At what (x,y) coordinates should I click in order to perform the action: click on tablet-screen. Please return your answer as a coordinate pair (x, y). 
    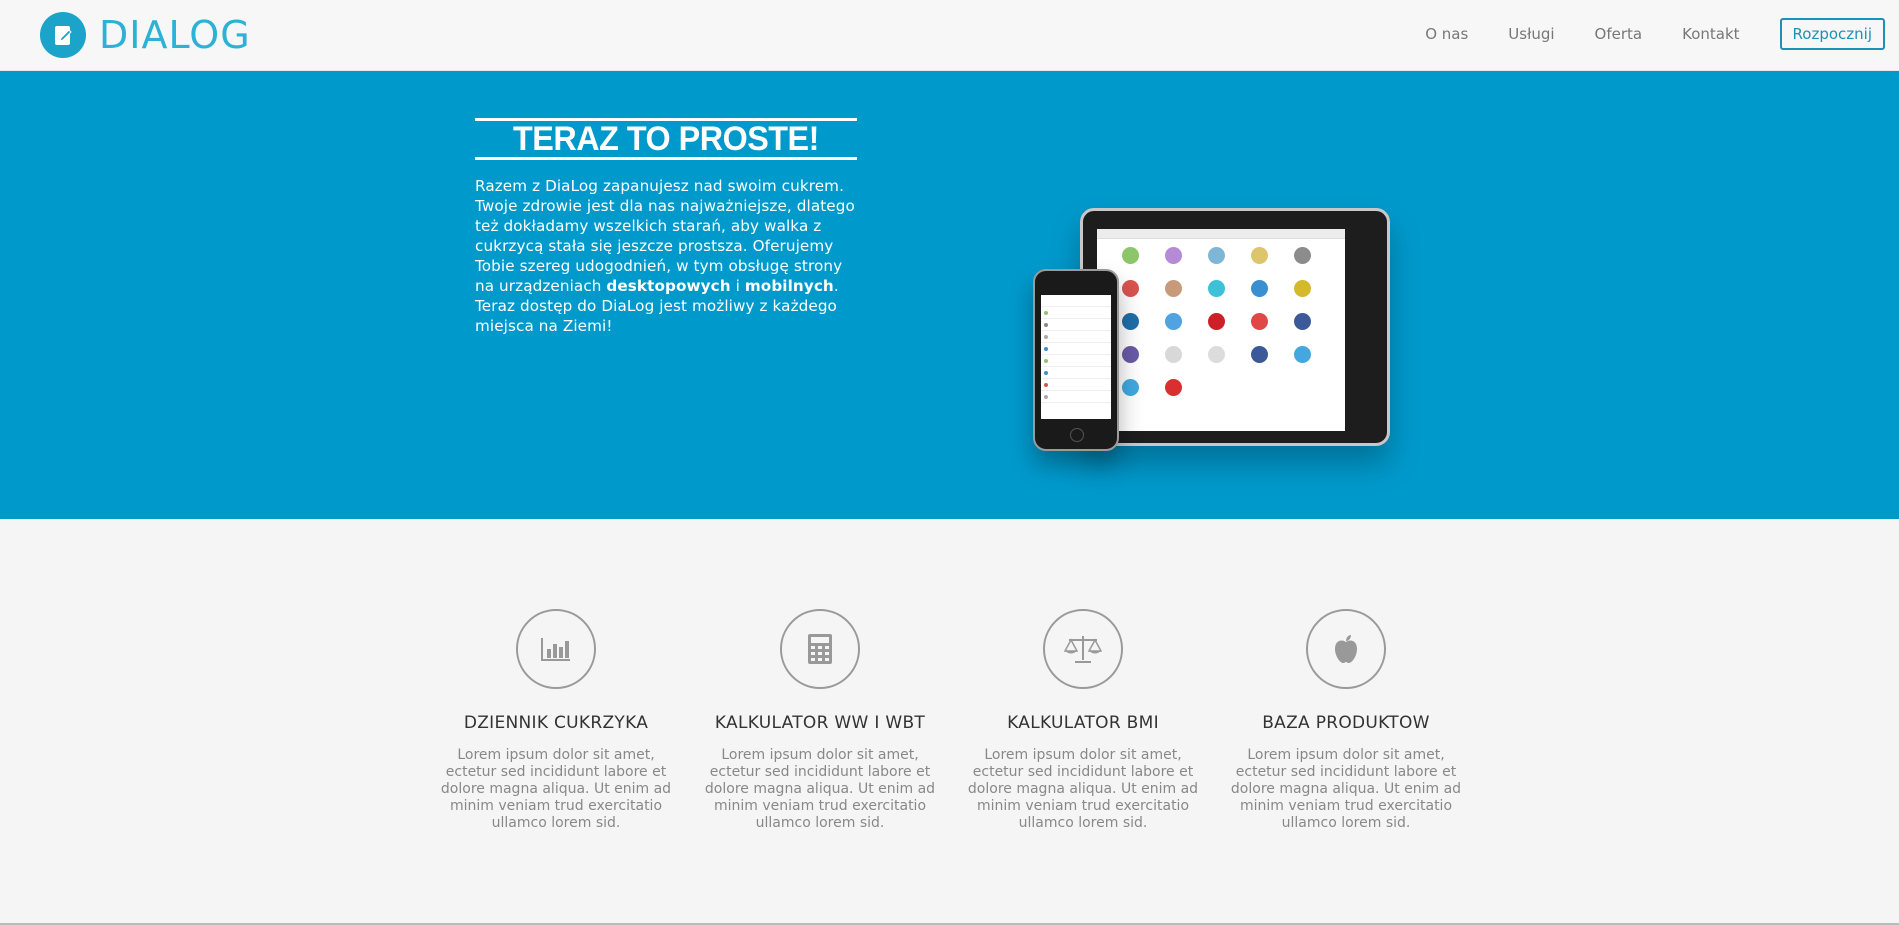
    Looking at the image, I should click on (1221, 330).